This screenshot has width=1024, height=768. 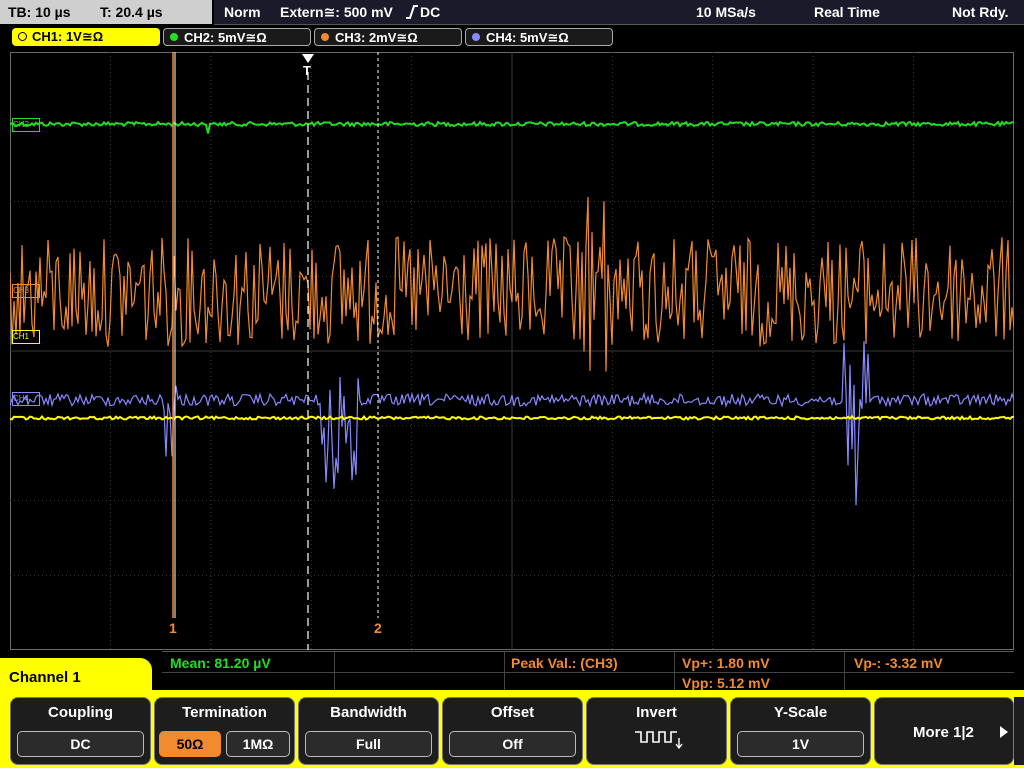 I want to click on tab-ch1: CH1: 1V≅Ω, so click(x=86, y=37).